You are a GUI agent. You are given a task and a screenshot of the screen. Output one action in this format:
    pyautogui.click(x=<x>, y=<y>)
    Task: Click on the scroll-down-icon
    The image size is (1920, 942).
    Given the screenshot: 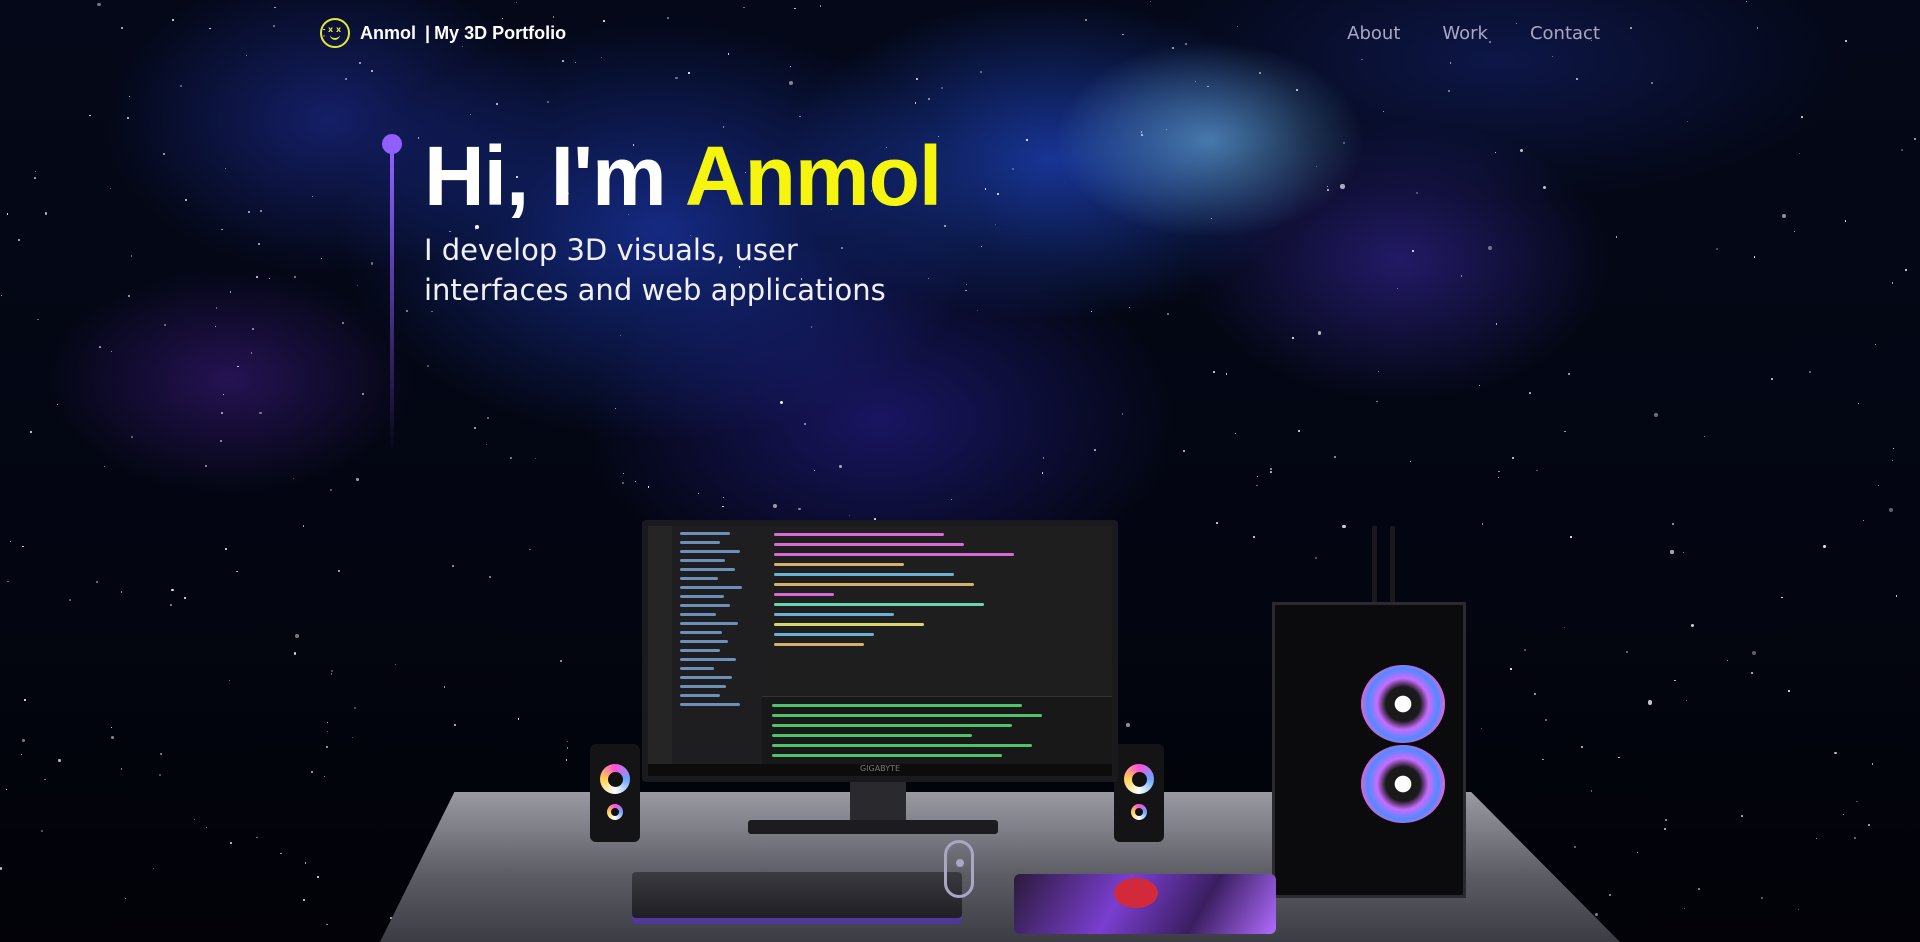 What is the action you would take?
    pyautogui.click(x=959, y=869)
    